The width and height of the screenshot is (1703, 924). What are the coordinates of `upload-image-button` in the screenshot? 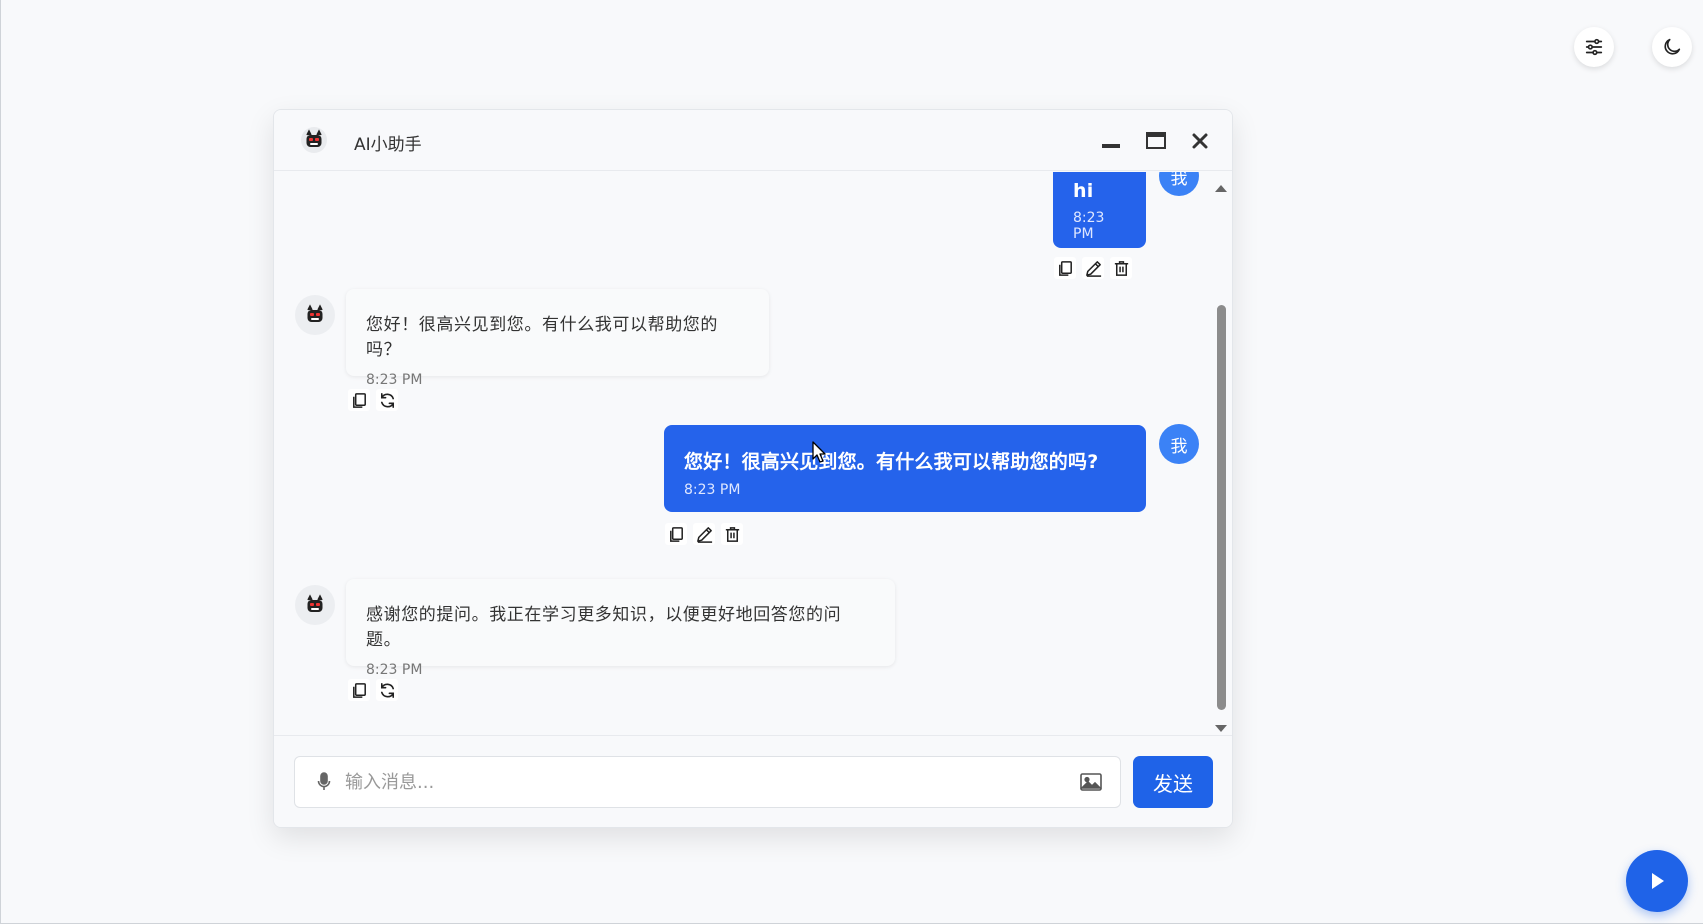 It's located at (1091, 784).